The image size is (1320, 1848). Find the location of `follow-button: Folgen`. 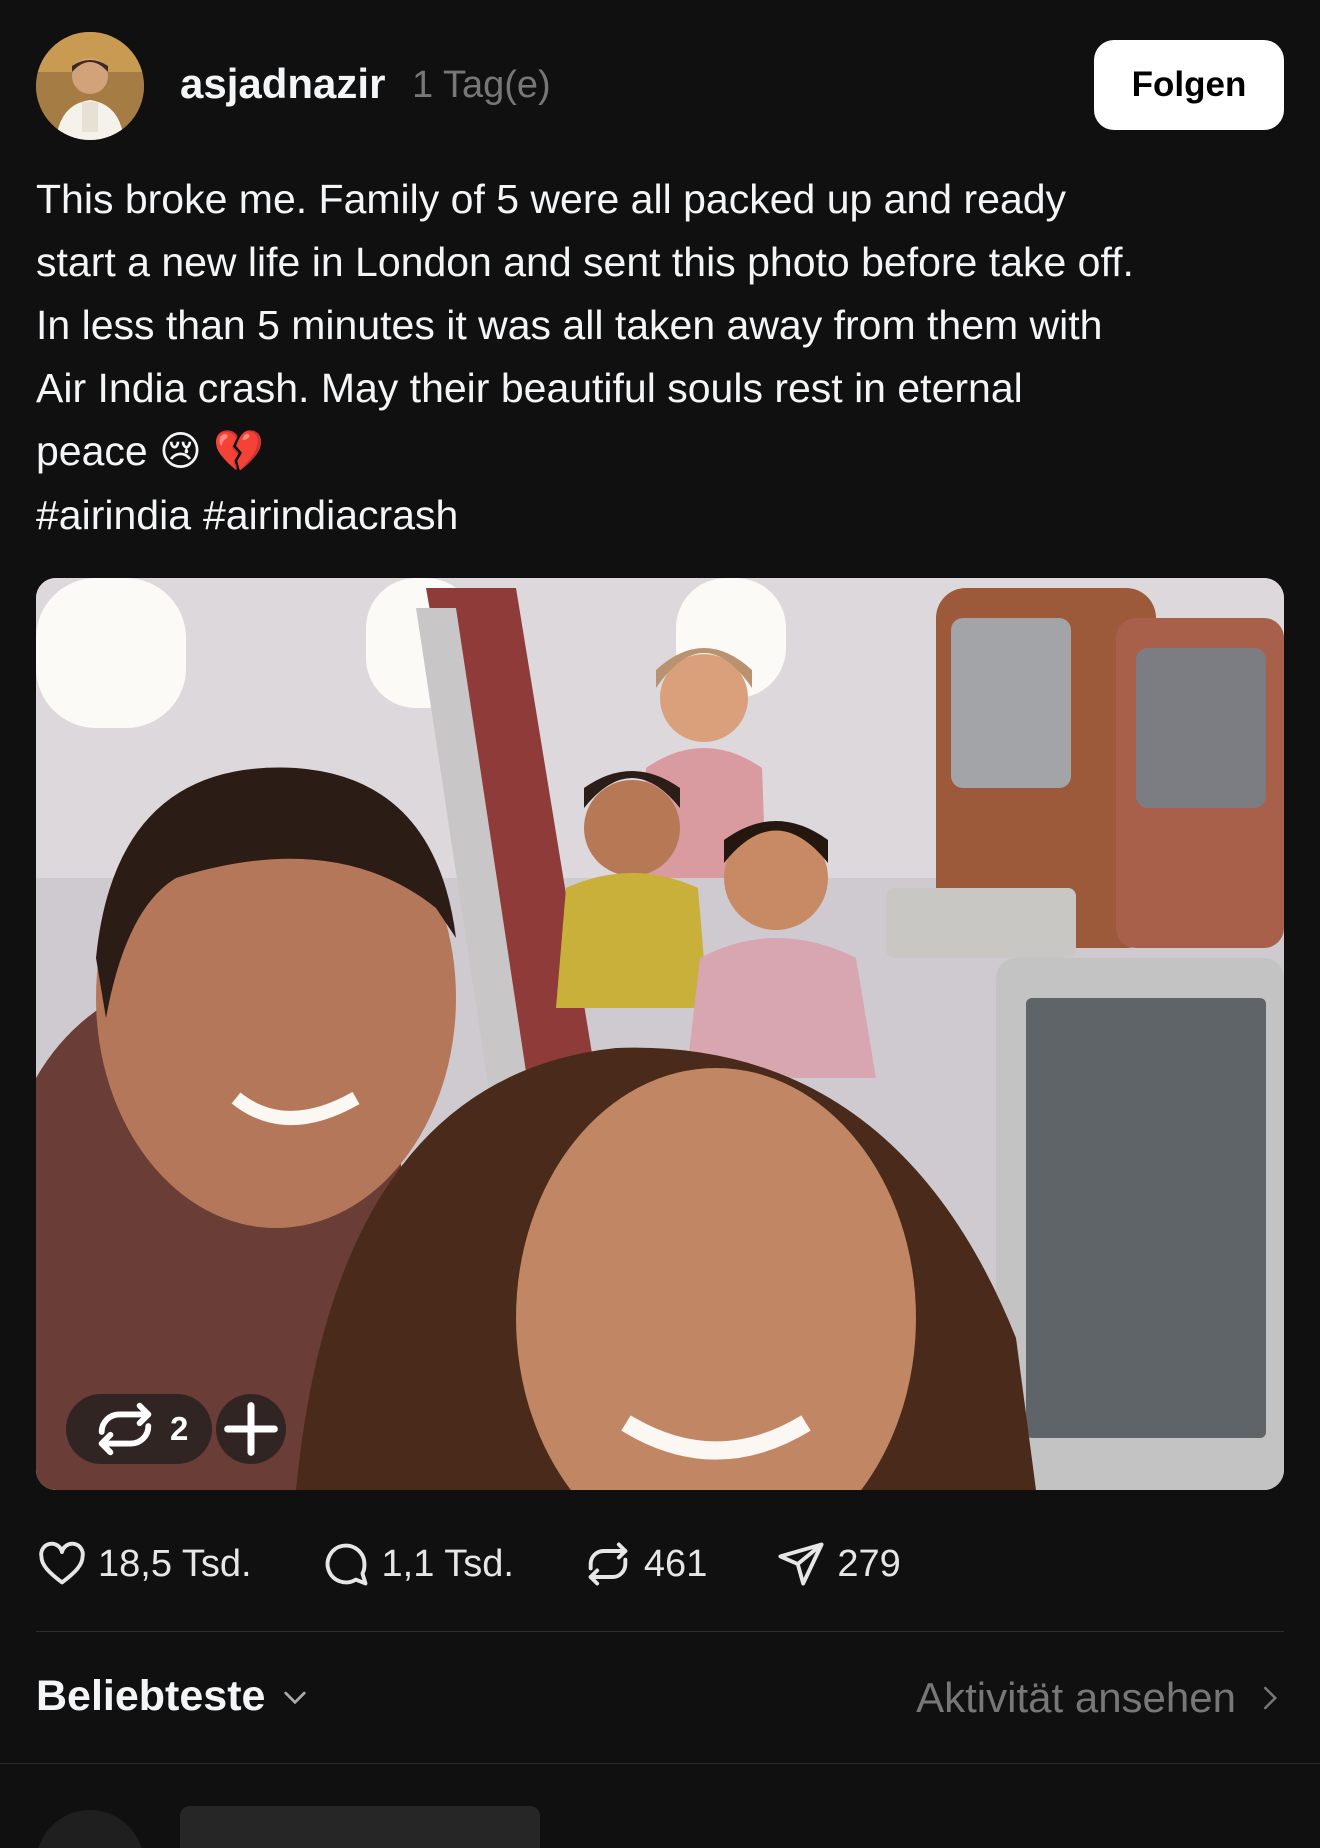

follow-button: Folgen is located at coordinates (1189, 85).